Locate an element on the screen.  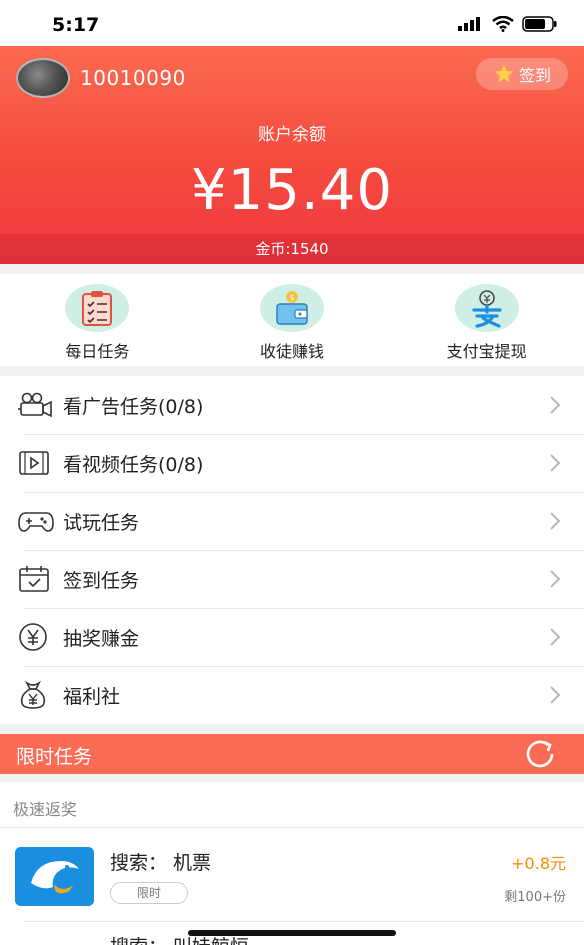
menu-item-watch-videos: 看视频任务(0/8) is located at coordinates (292, 463).